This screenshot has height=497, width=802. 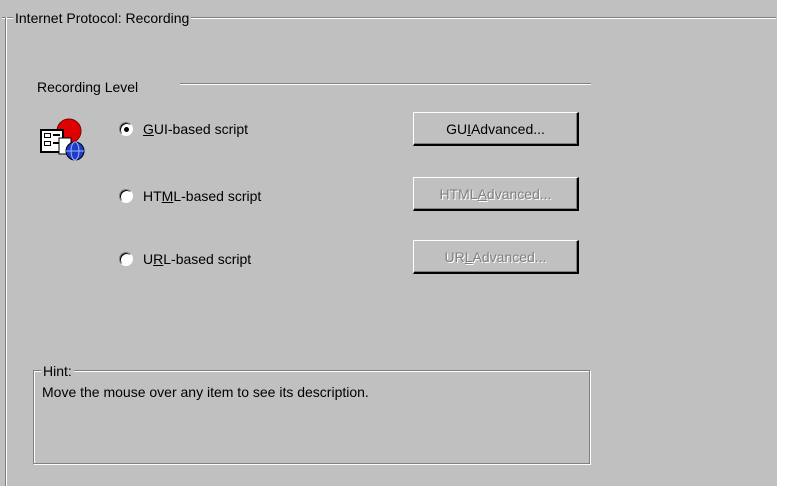 I want to click on application-recording-icon, so click(x=63, y=140).